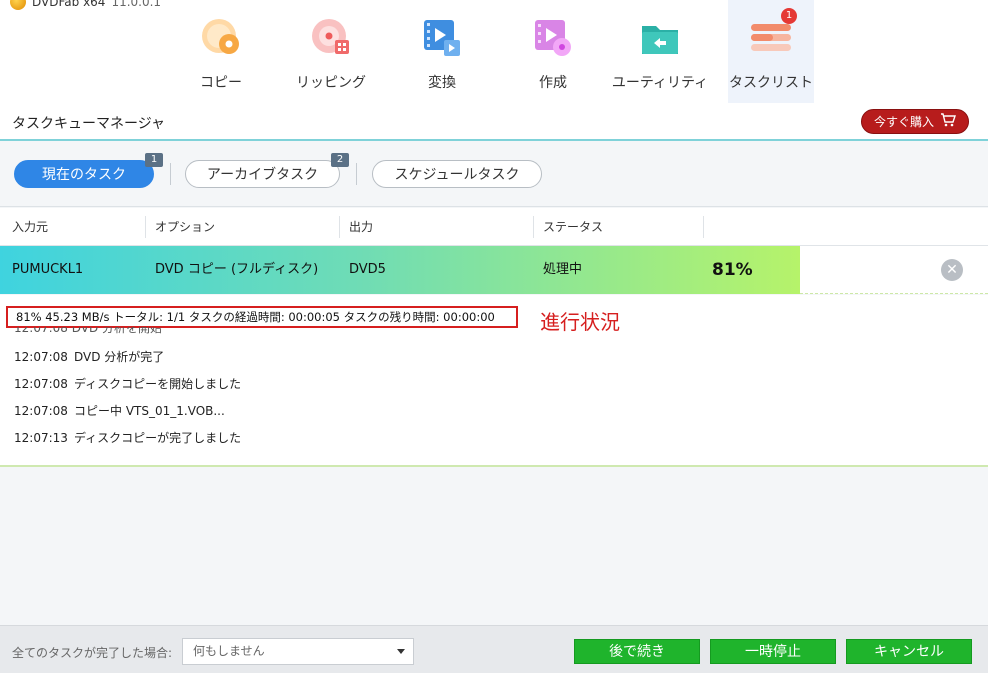 The image size is (988, 673). I want to click on log-entry: 12:07:08 DVD 分析が完了, so click(89, 356).